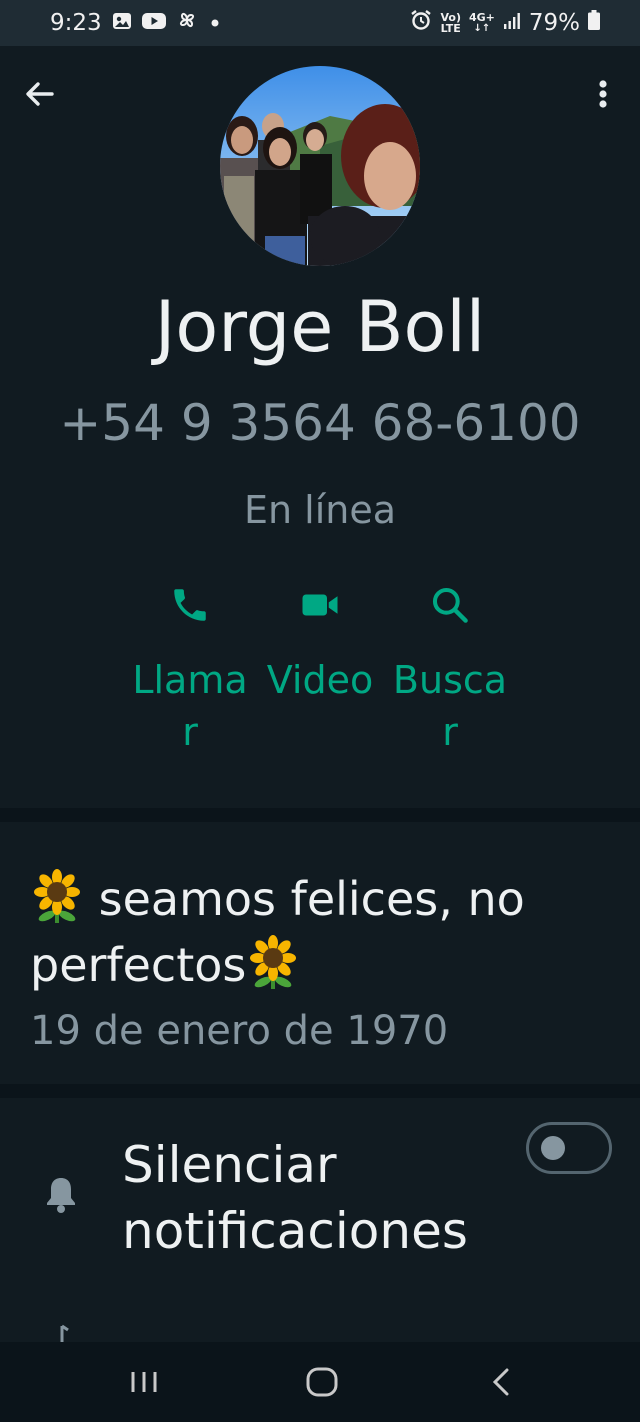 The height and width of the screenshot is (1422, 640). I want to click on back-nav-button, so click(502, 1382).